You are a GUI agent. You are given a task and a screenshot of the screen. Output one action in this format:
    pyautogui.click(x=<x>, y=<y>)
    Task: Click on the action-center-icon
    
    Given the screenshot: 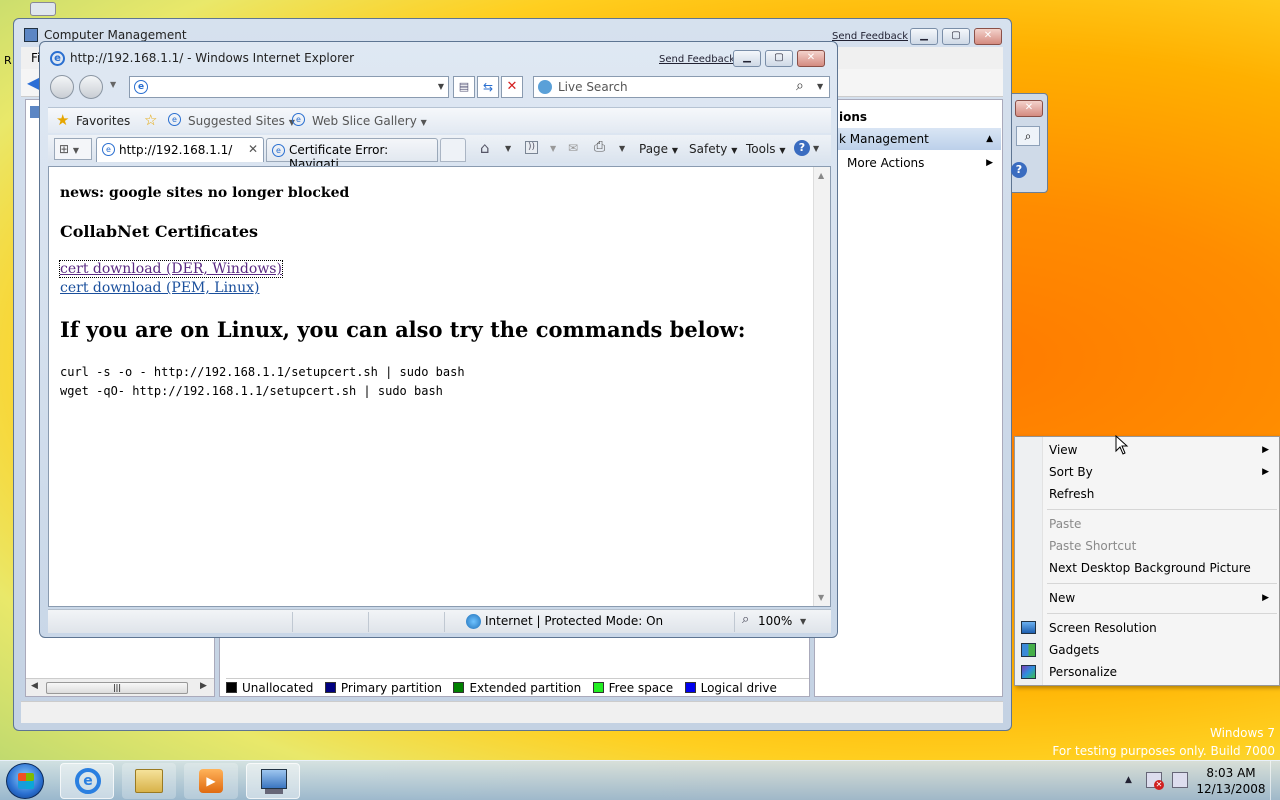 What is the action you would take?
    pyautogui.click(x=1180, y=780)
    